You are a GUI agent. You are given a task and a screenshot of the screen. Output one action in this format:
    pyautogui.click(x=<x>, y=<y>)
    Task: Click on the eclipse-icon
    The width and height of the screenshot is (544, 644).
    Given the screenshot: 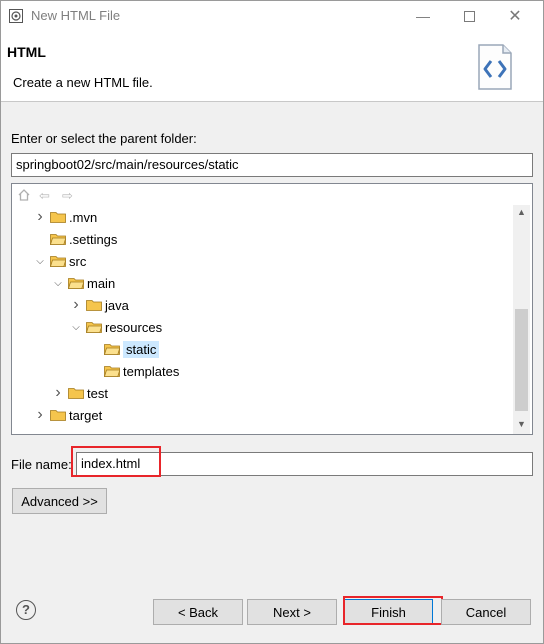 What is the action you would take?
    pyautogui.click(x=16, y=16)
    